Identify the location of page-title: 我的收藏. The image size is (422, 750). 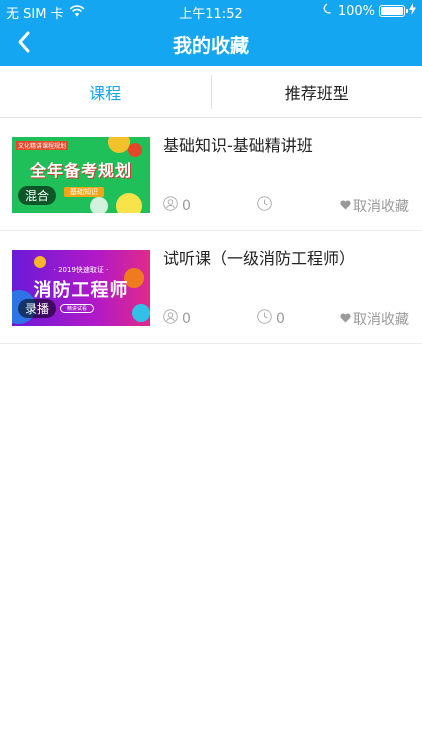
(210, 46).